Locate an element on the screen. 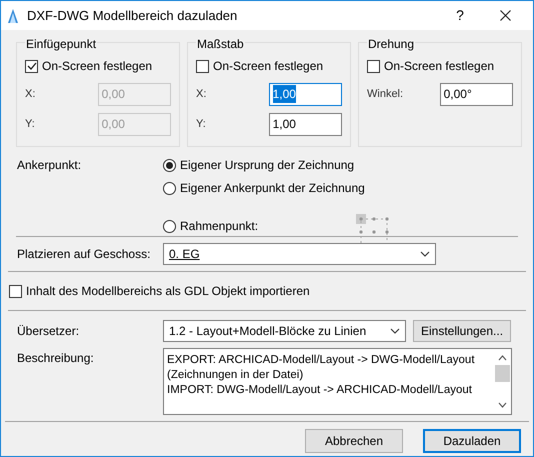 This screenshot has height=457, width=534. description-line: EXPORT: ARCHICAD-Modell/Layout -> DWG-Modell/Layout is located at coordinates (321, 360).